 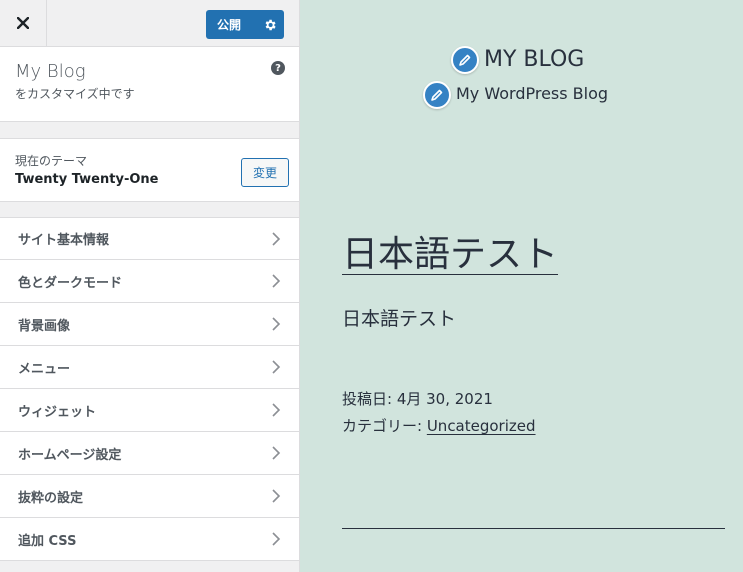 I want to click on section-label: ホームページ設定, so click(x=70, y=455).